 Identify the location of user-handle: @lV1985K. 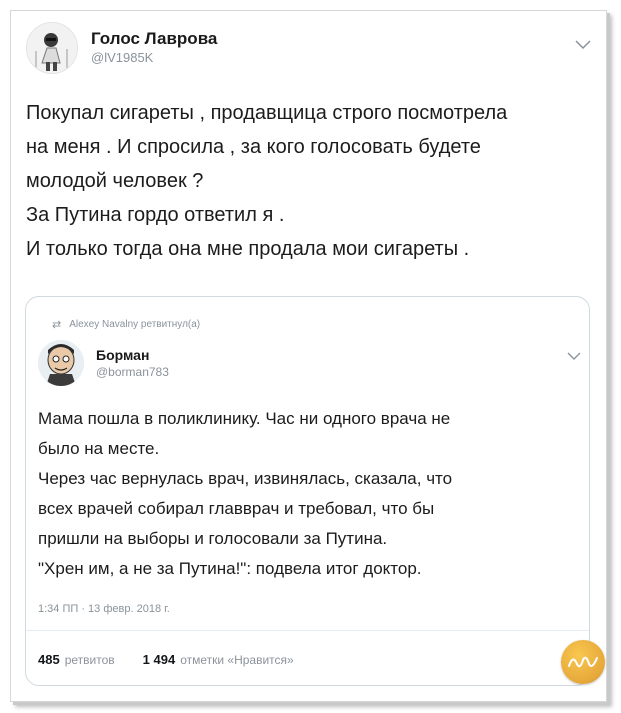
(154, 58).